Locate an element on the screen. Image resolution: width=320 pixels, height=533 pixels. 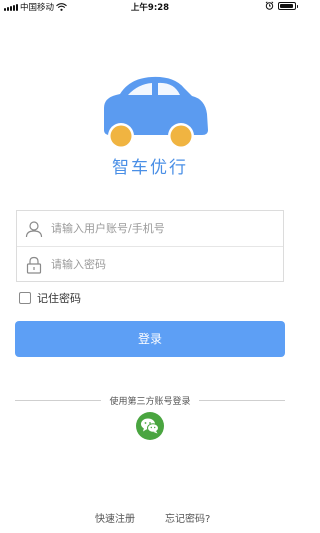
remember-password: 记住密码 is located at coordinates (50, 298).